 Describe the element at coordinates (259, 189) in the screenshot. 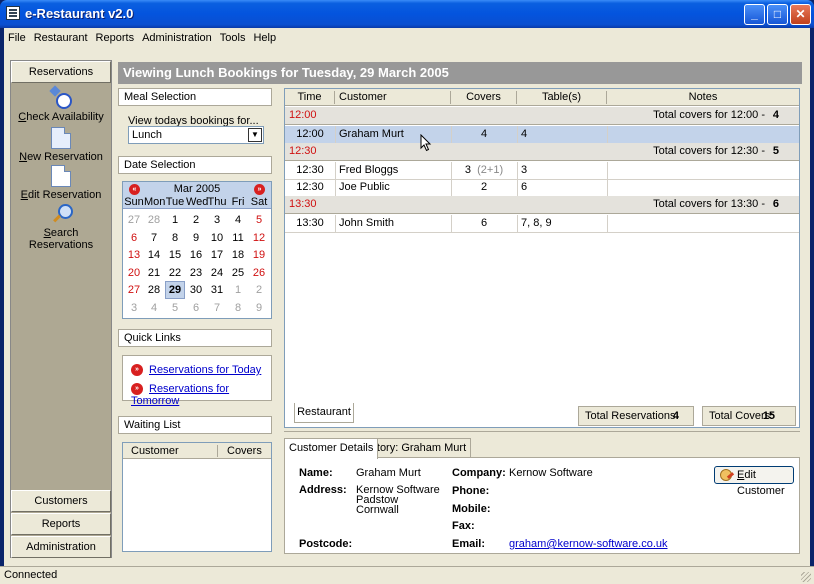

I see `next-month-button: »` at that location.